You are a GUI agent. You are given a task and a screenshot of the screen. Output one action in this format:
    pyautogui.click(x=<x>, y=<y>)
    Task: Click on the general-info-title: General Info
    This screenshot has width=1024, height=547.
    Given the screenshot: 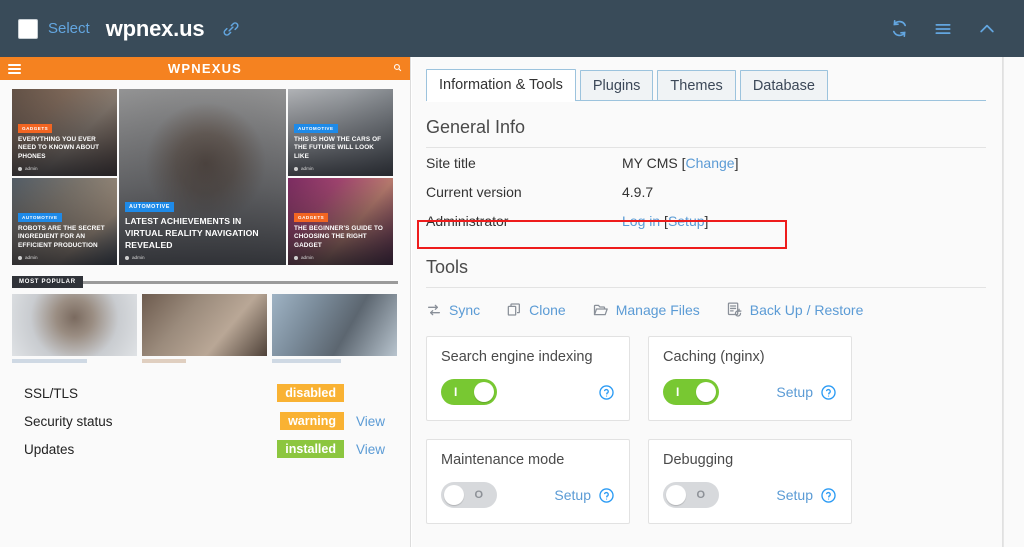 What is the action you would take?
    pyautogui.click(x=476, y=127)
    